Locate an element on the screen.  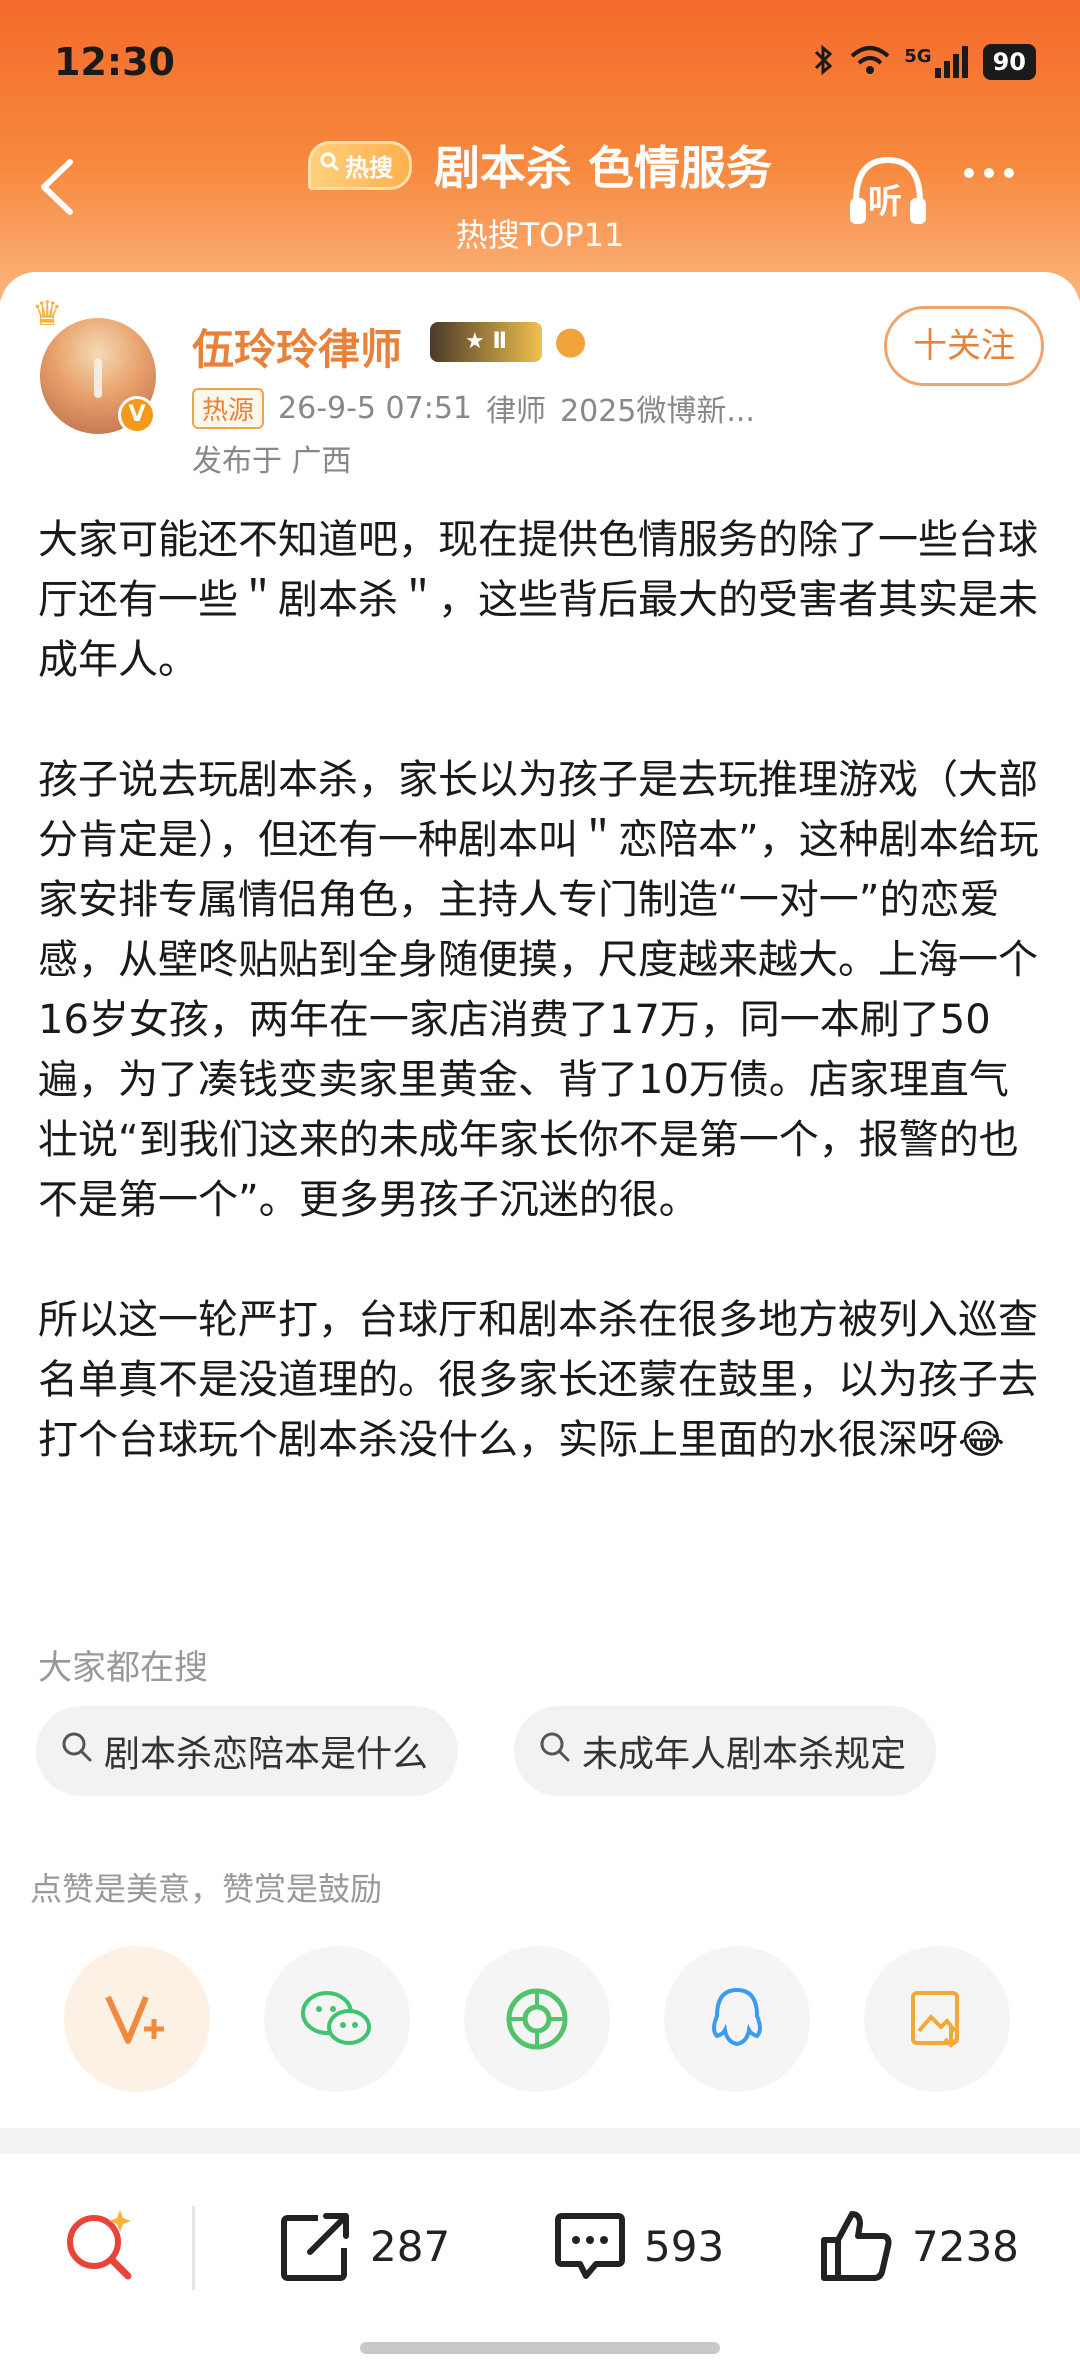
hot-search-badge: 热搜 is located at coordinates (359, 165).